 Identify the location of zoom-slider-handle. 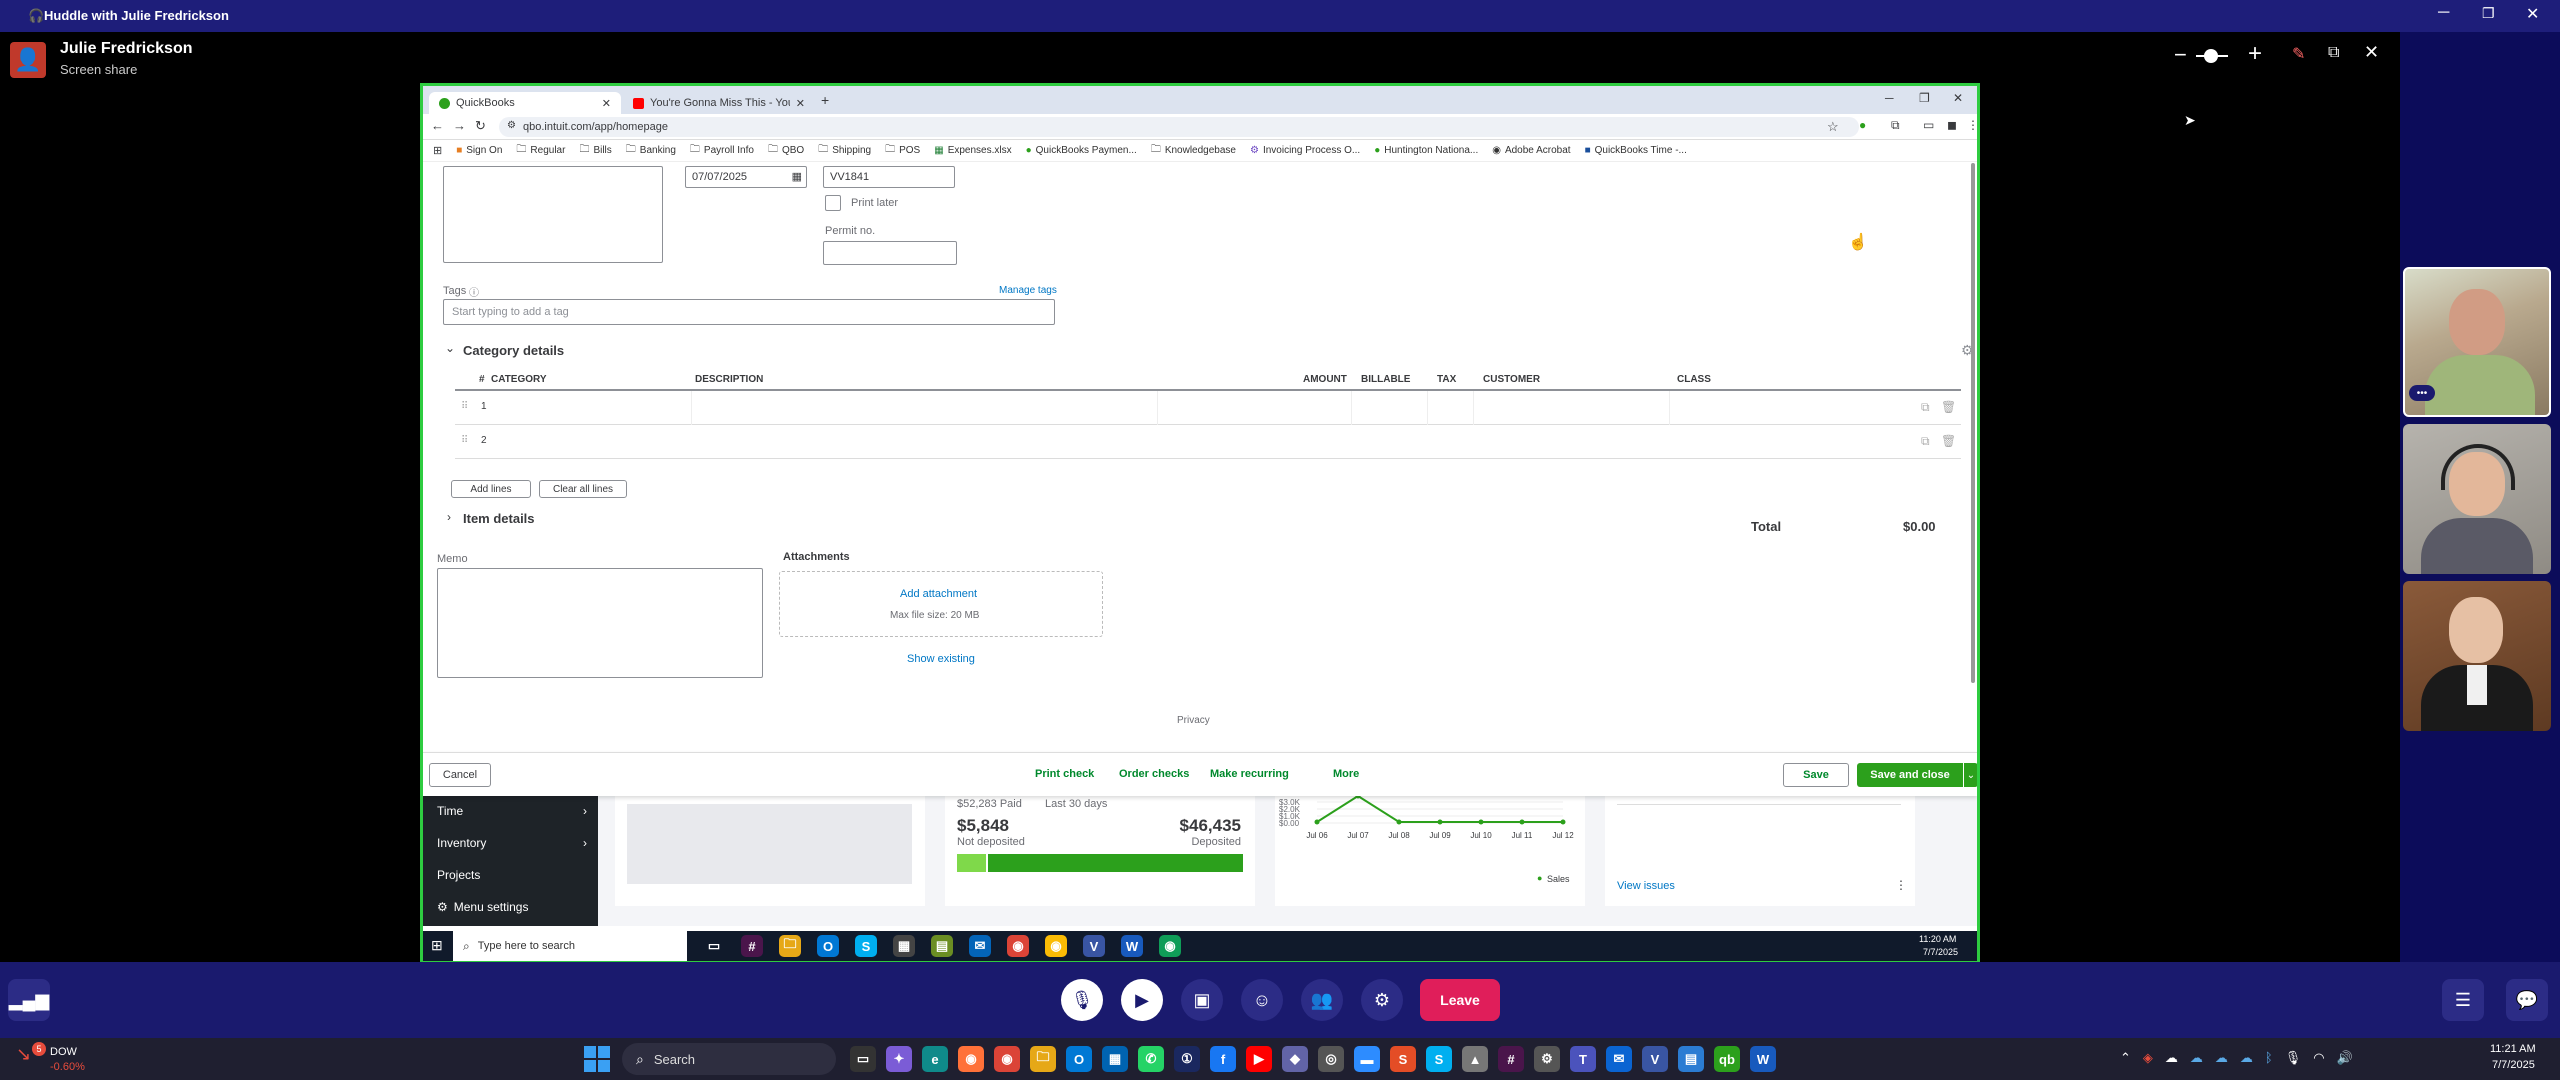
(2211, 56).